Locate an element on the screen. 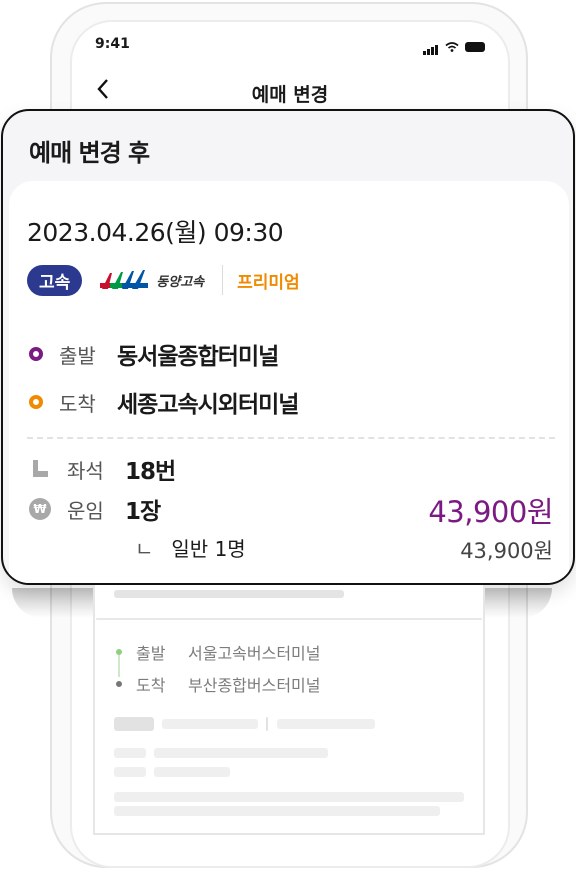 Image resolution: width=576 pixels, height=872 pixels. operator-name: 동양고속 is located at coordinates (180, 282).